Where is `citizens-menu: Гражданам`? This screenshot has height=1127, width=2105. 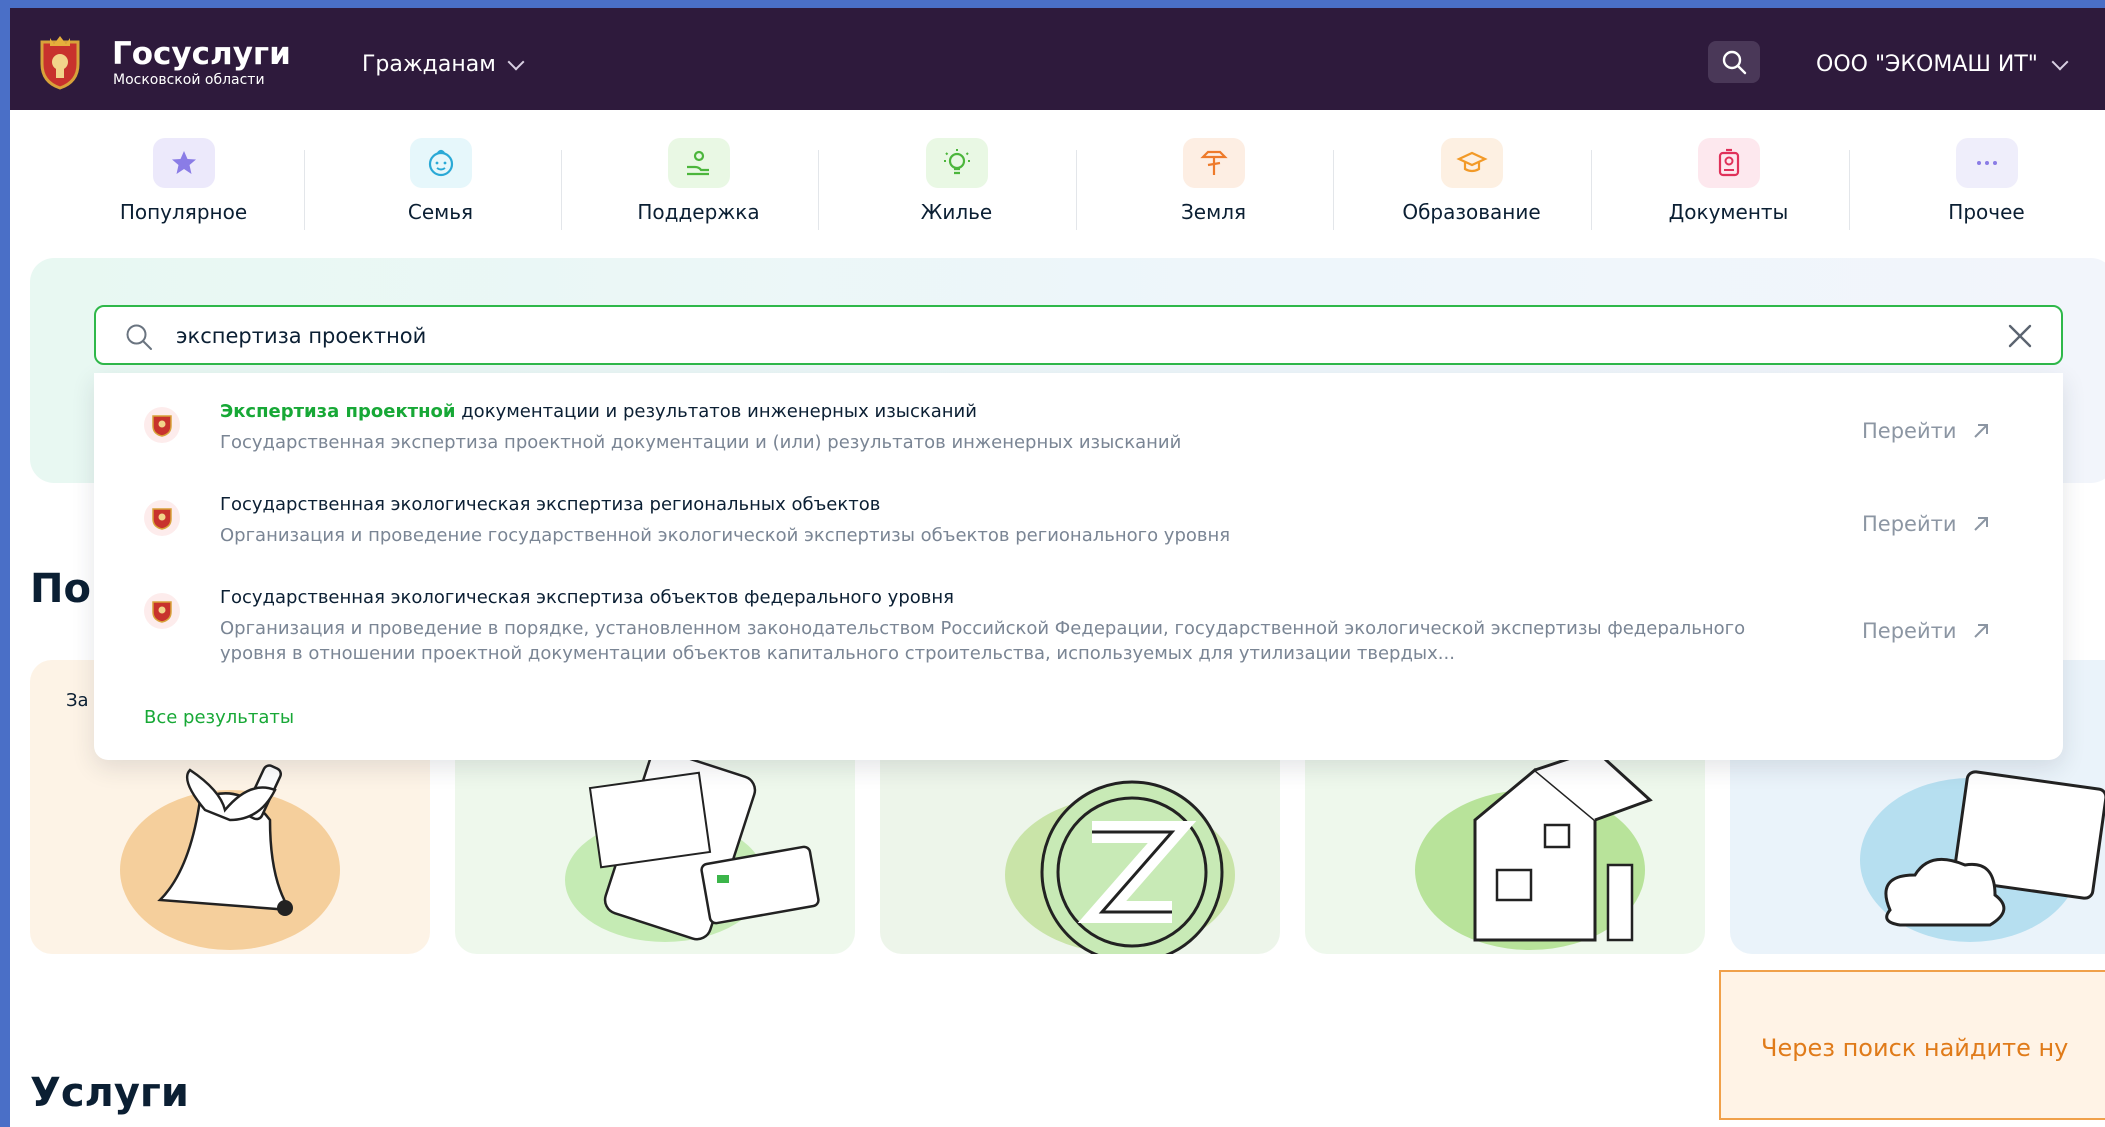
citizens-menu: Гражданам is located at coordinates (443, 64).